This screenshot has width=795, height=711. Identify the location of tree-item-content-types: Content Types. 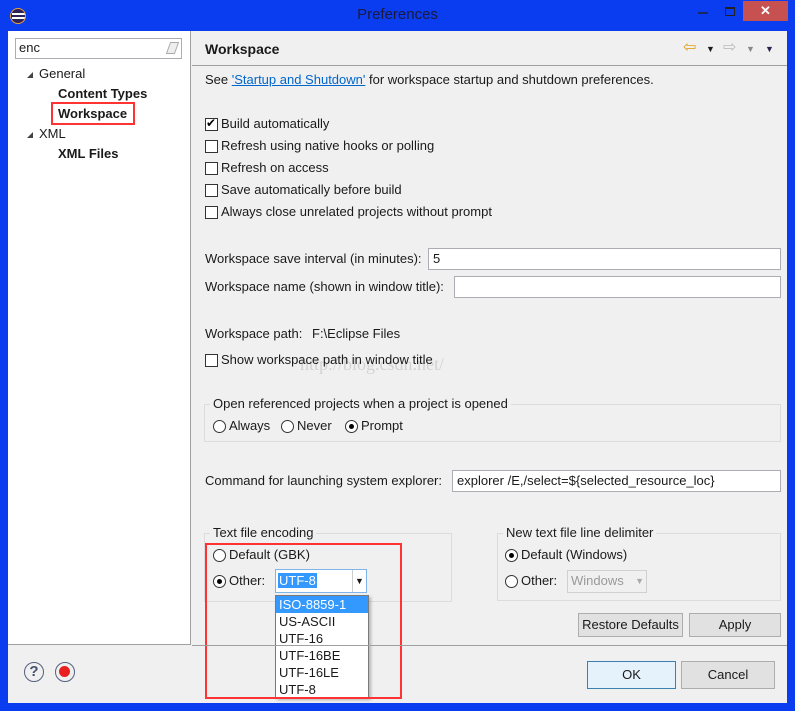
(102, 94).